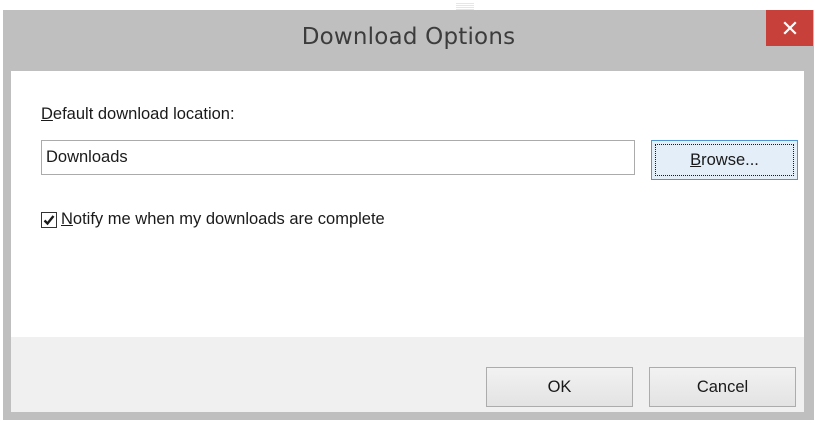  Describe the element at coordinates (143, 114) in the screenshot. I see `location-label-text: efault download location:` at that location.